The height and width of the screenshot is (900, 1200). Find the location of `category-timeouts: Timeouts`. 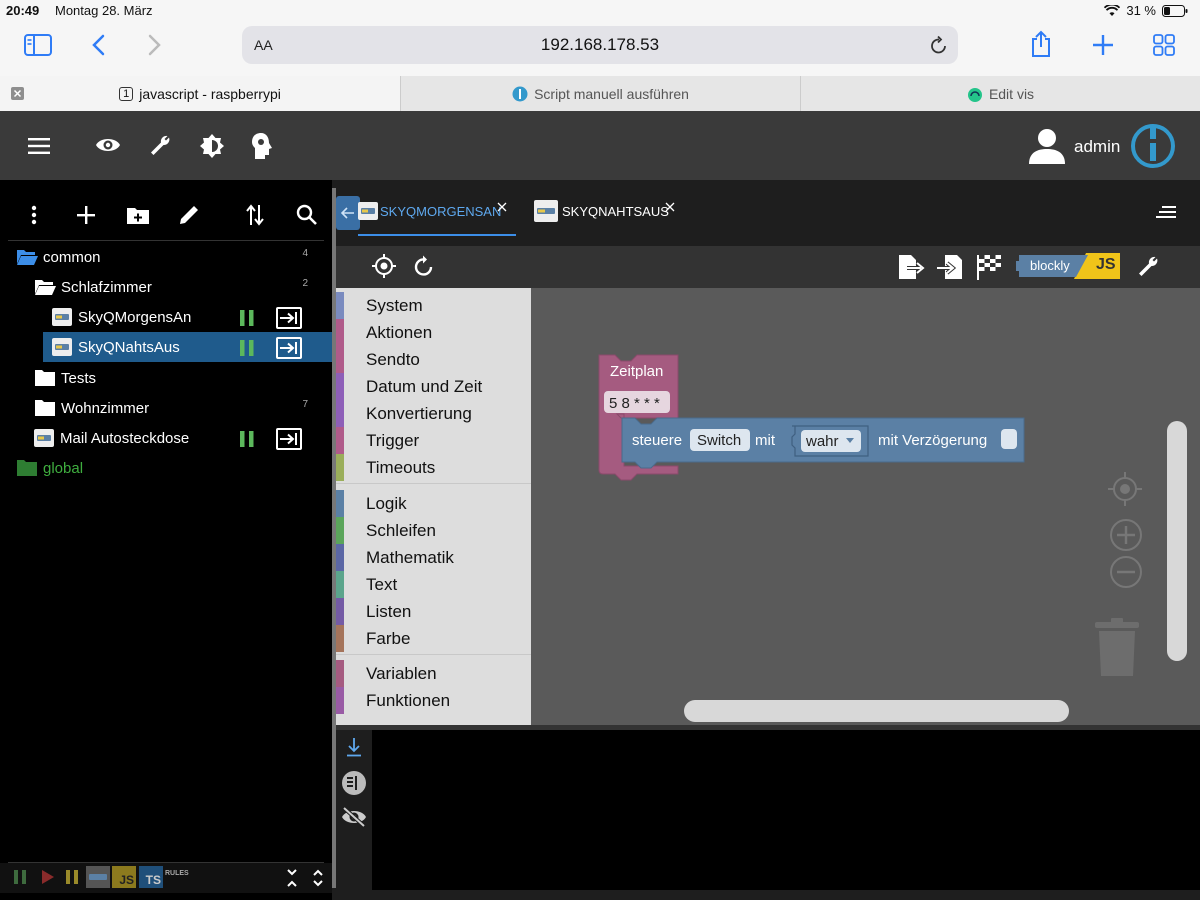

category-timeouts: Timeouts is located at coordinates (433, 467).